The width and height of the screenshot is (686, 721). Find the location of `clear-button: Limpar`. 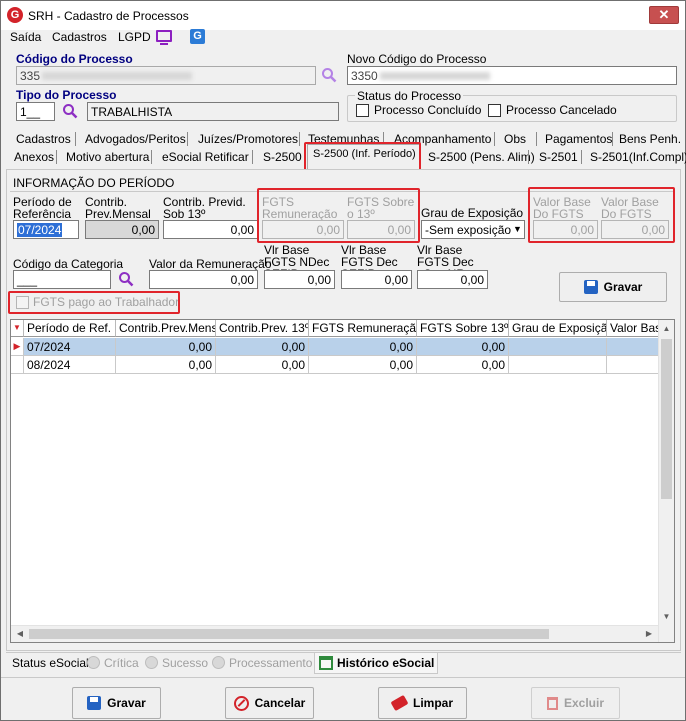

clear-button: Limpar is located at coordinates (422, 703).